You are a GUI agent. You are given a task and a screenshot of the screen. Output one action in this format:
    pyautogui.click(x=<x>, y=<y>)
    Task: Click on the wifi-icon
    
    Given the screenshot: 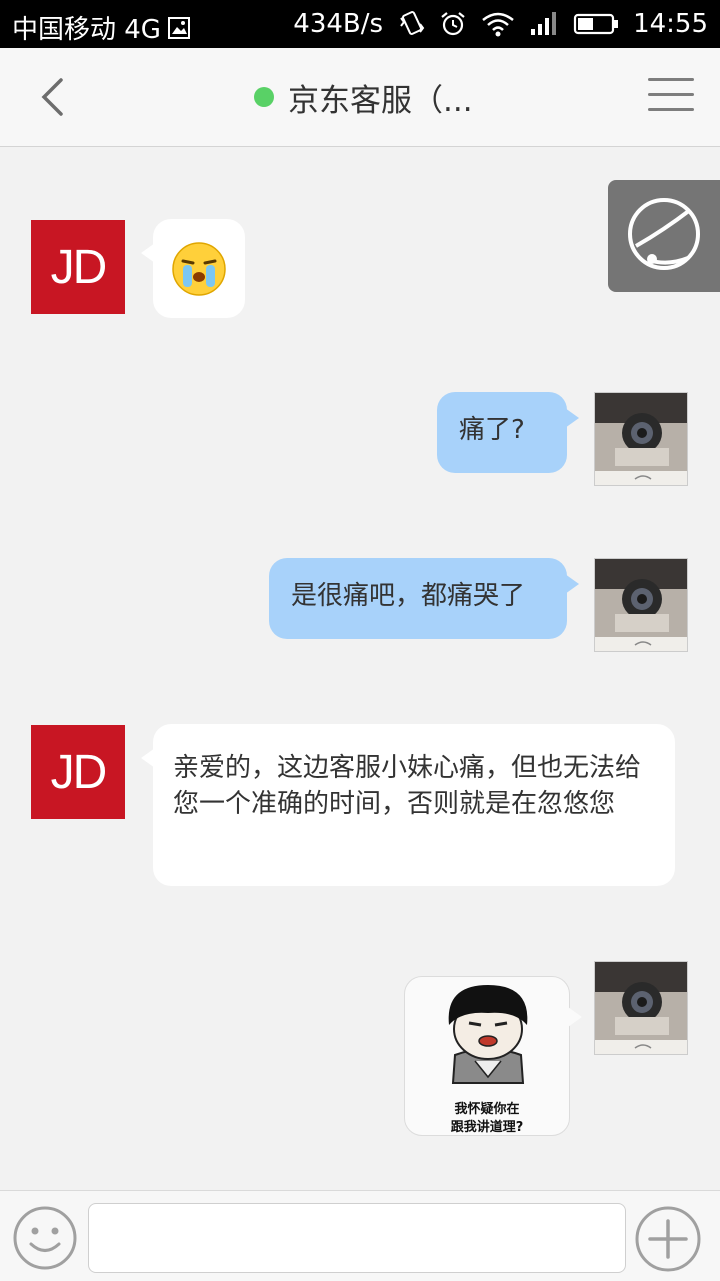 What is the action you would take?
    pyautogui.click(x=498, y=24)
    